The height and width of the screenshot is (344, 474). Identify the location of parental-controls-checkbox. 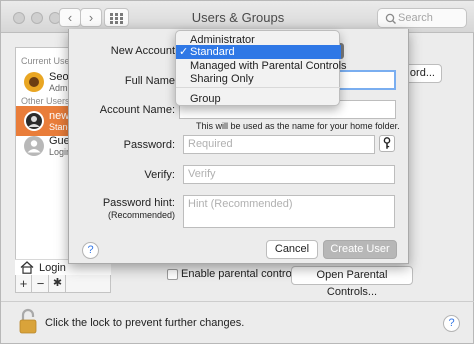
(172, 274).